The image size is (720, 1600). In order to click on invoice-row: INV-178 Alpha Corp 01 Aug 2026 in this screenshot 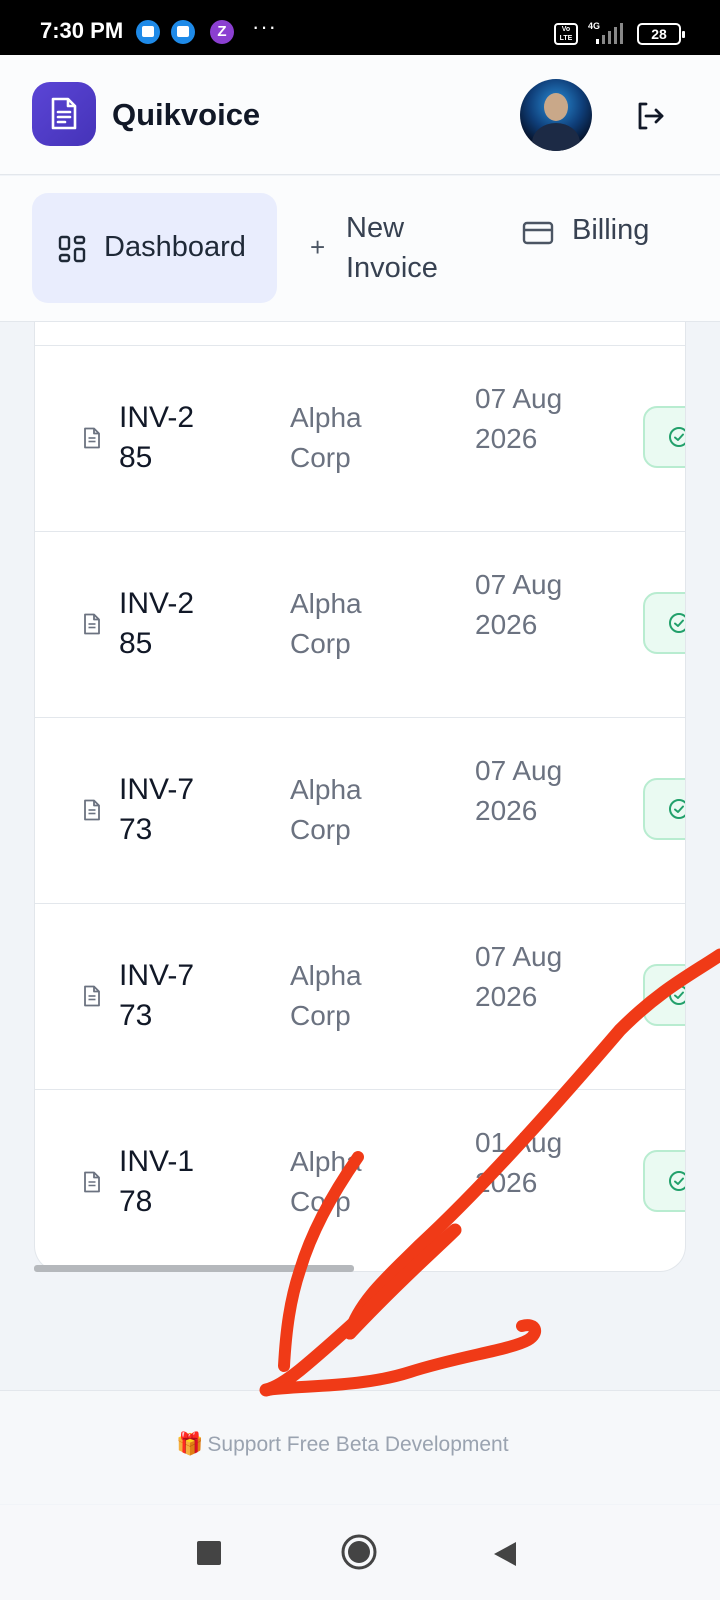, I will do `click(360, 1180)`.